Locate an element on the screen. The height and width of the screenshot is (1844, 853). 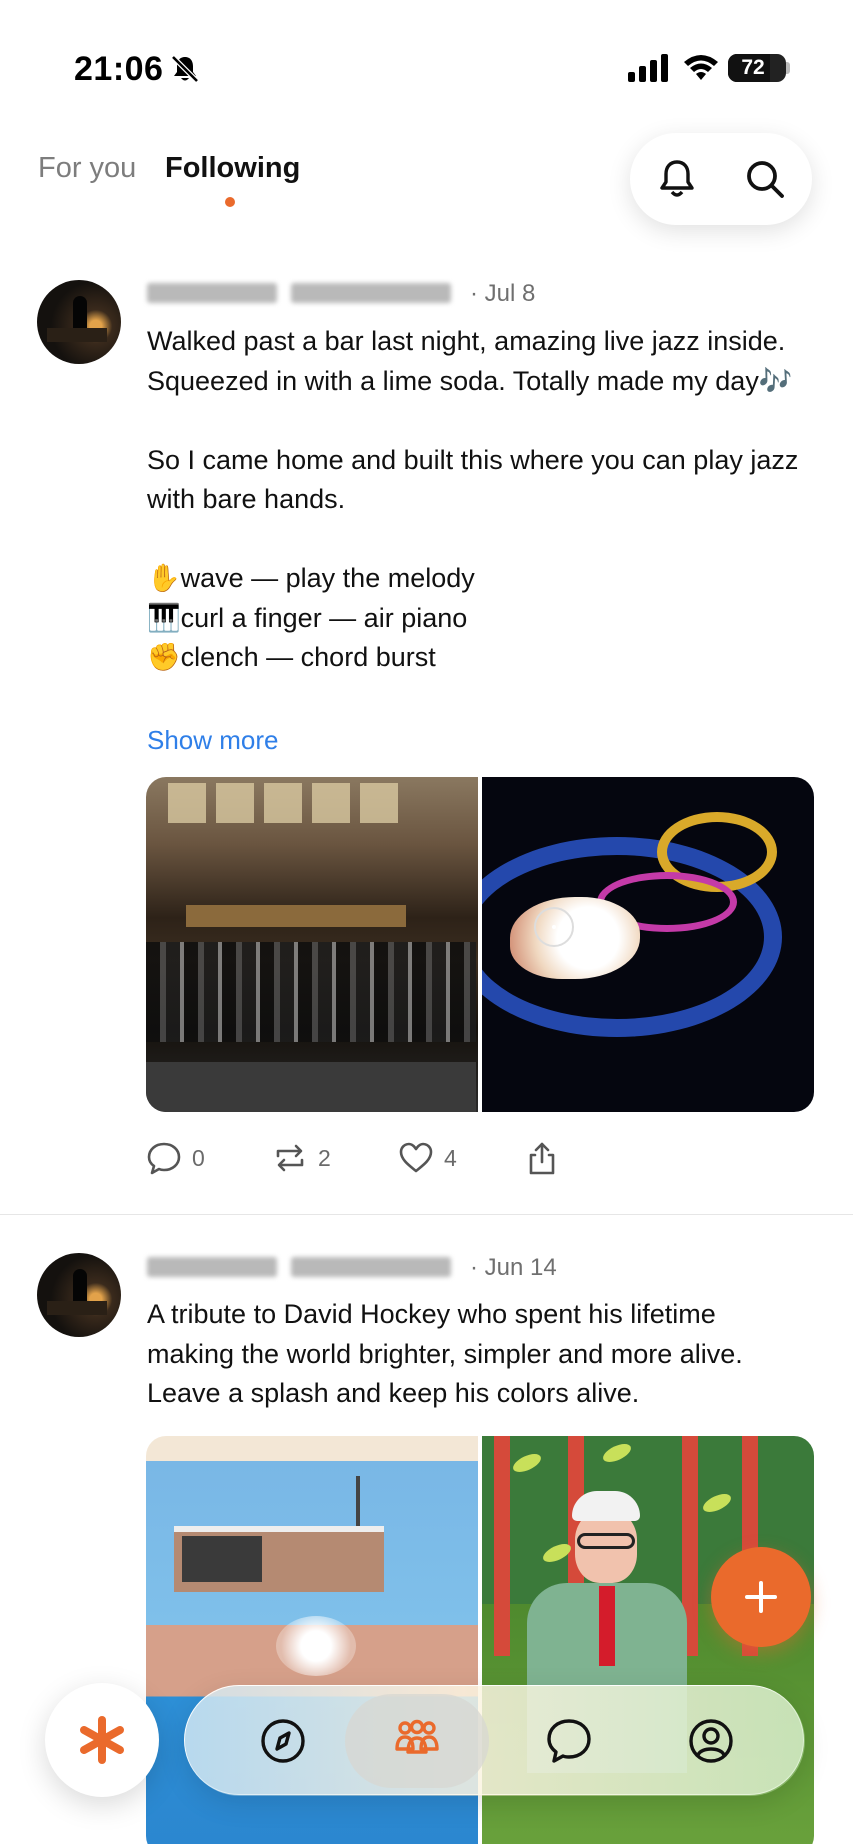
repost-icon is located at coordinates (290, 1158).